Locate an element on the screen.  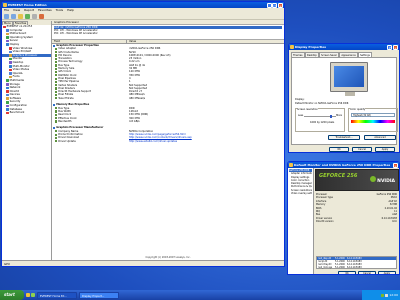
menu-item: Favorites is located at coordinates (45, 10).